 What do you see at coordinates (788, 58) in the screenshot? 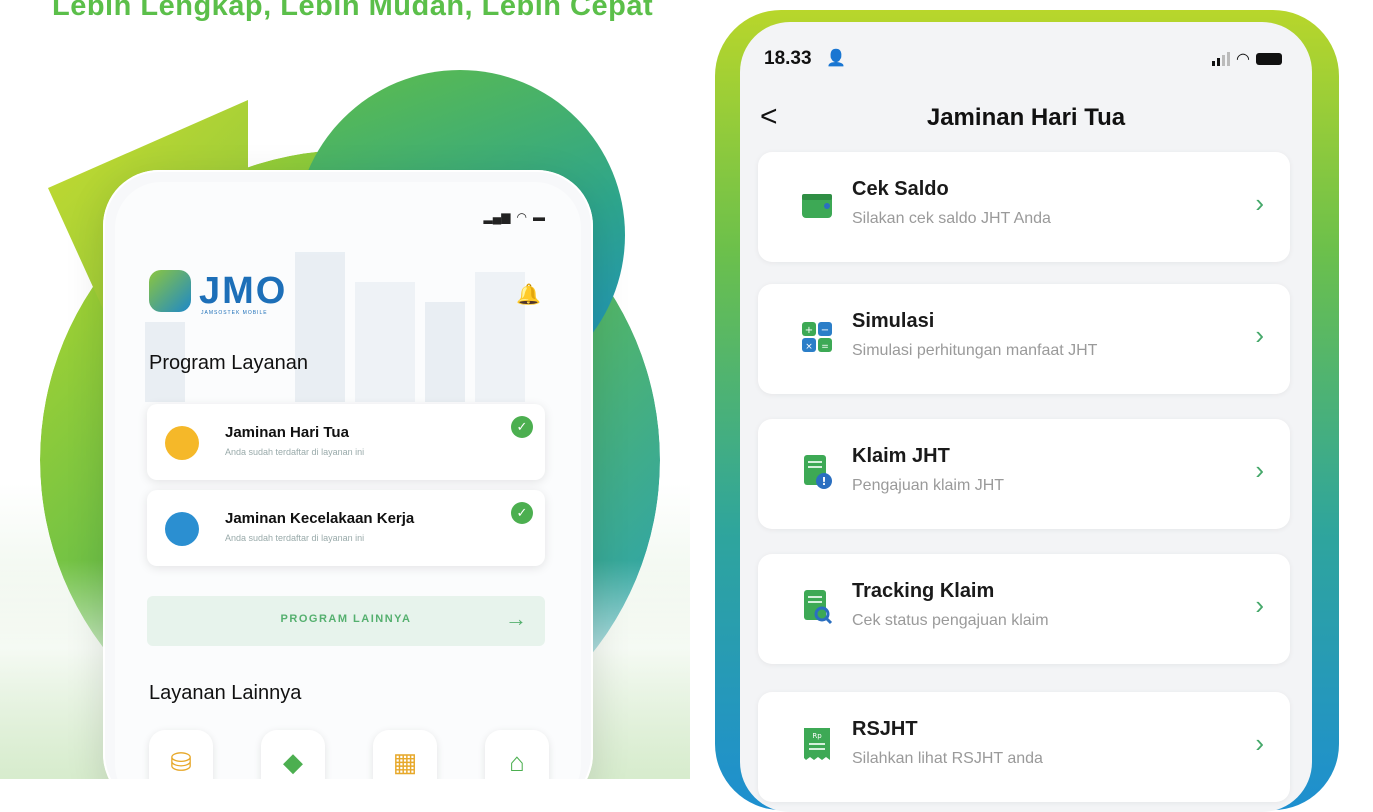
I see `status-time: 18.33` at bounding box center [788, 58].